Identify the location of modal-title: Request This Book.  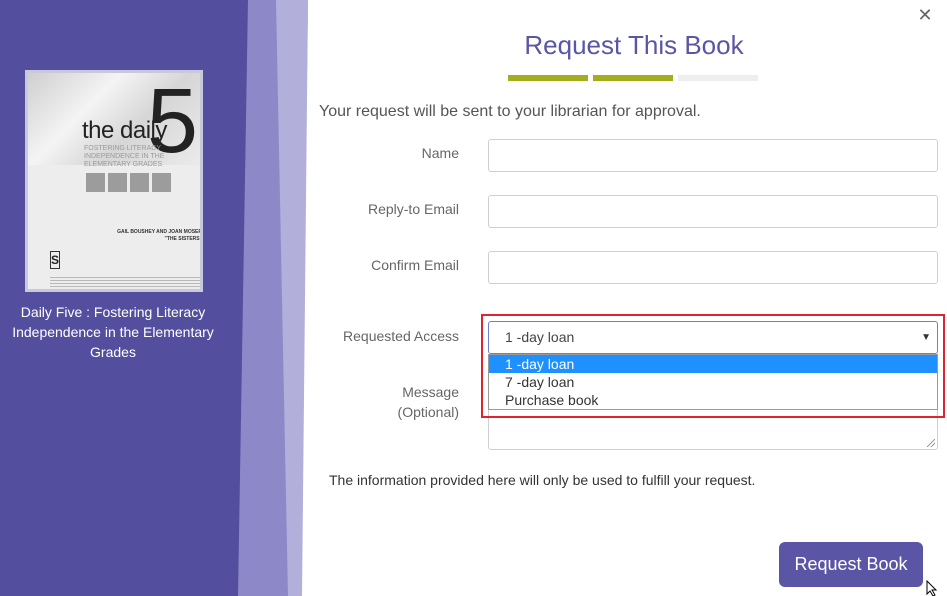
(634, 45).